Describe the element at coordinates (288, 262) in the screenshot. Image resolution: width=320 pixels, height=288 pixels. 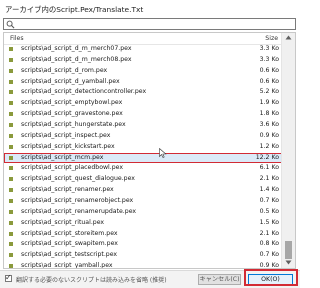
I see `scroll-down-arrow-icon` at that location.